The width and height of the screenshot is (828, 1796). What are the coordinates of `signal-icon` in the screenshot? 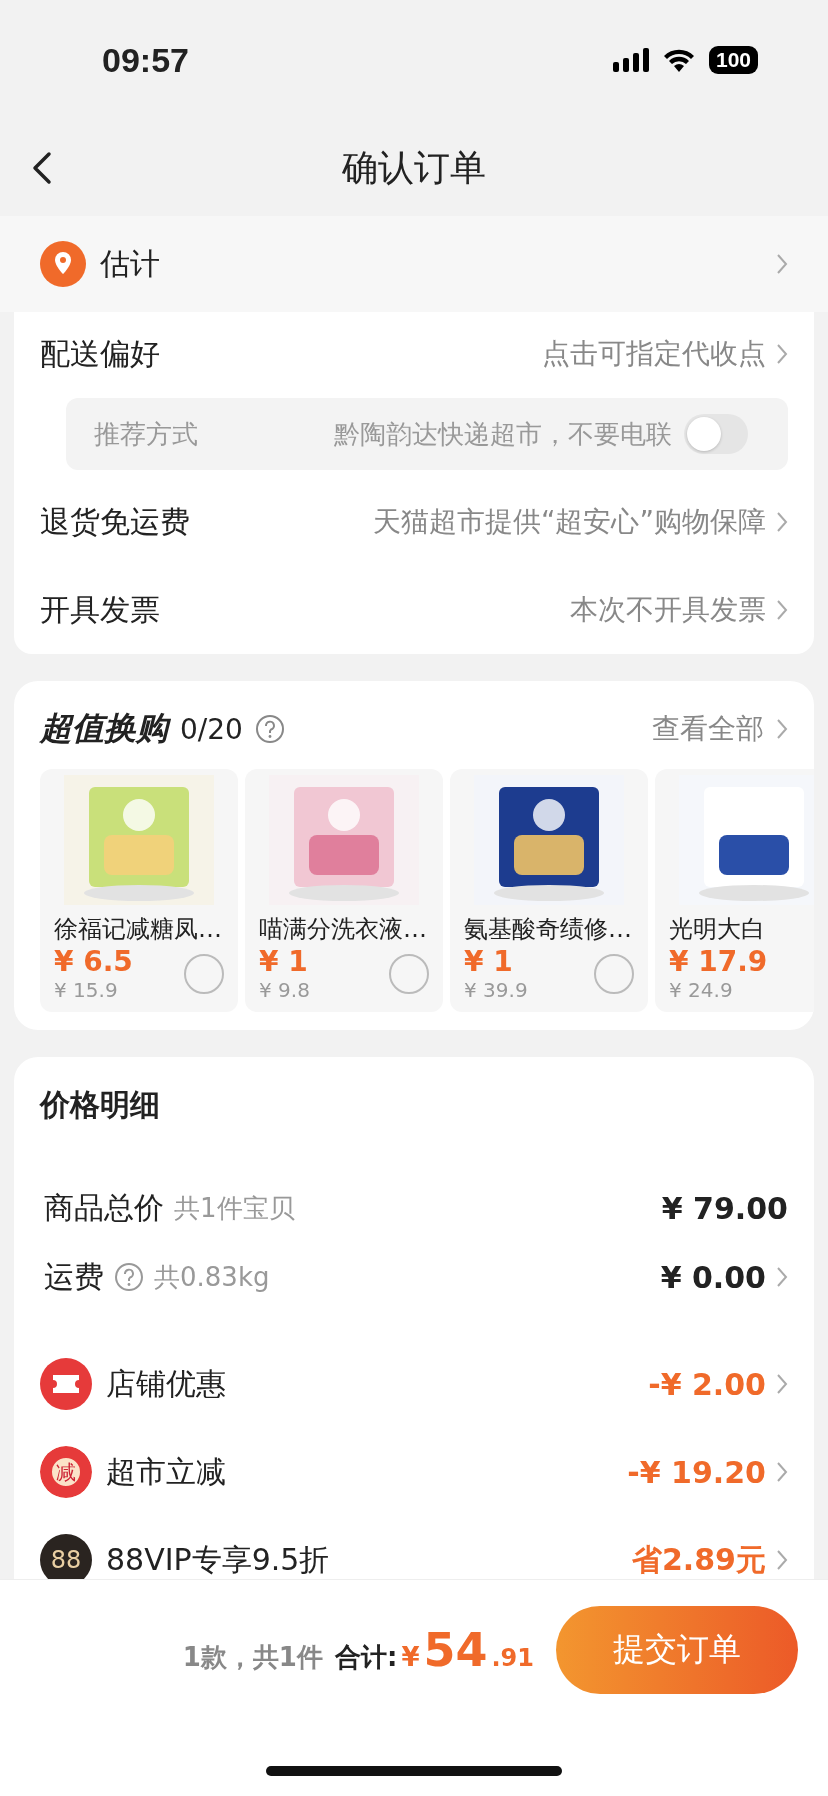 It's located at (630, 60).